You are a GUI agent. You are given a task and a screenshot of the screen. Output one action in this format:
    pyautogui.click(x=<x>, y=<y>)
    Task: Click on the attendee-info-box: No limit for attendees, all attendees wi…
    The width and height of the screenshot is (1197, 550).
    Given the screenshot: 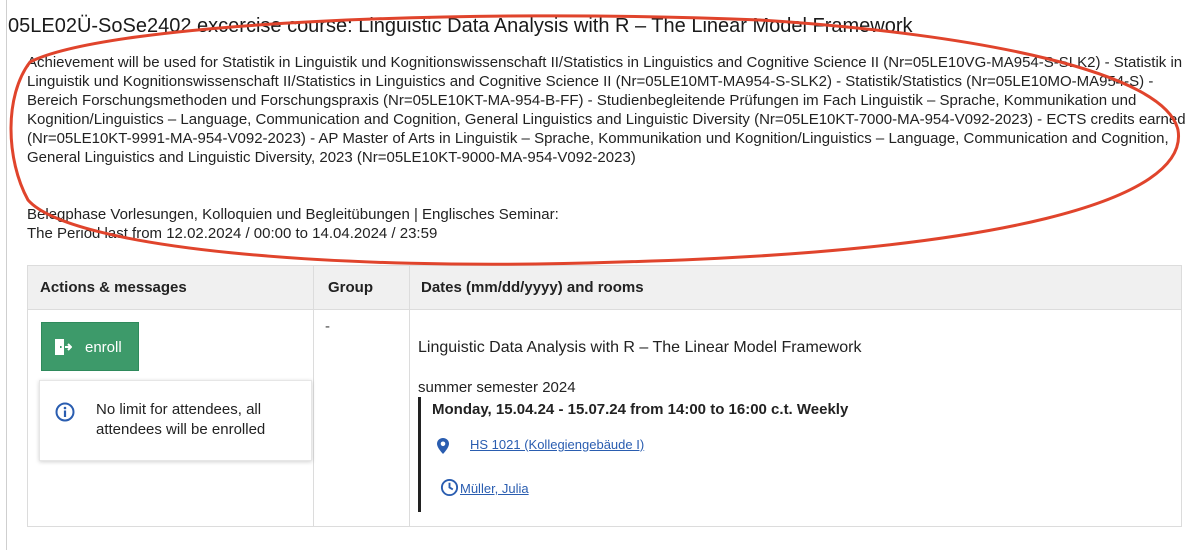 What is the action you would take?
    pyautogui.click(x=175, y=420)
    